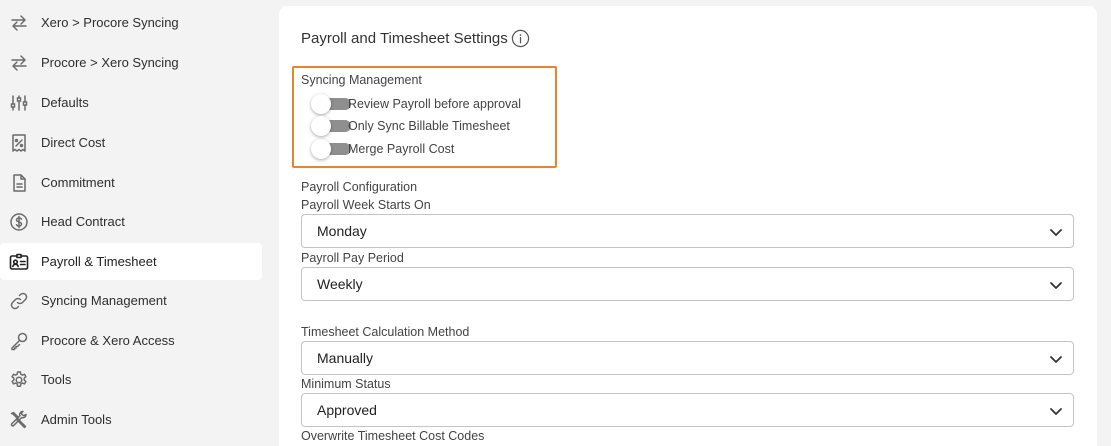  I want to click on minimum-status-select: Approved, so click(687, 410).